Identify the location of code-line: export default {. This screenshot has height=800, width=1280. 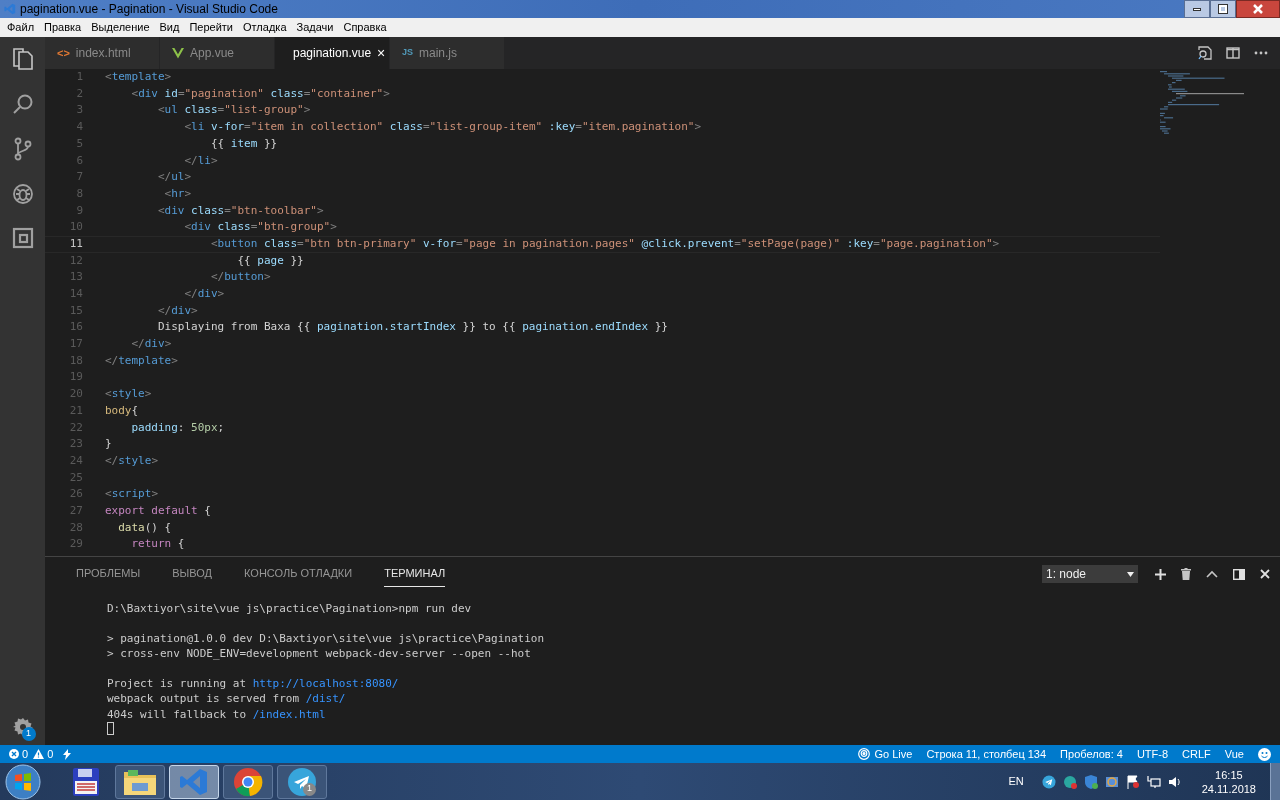
(158, 510).